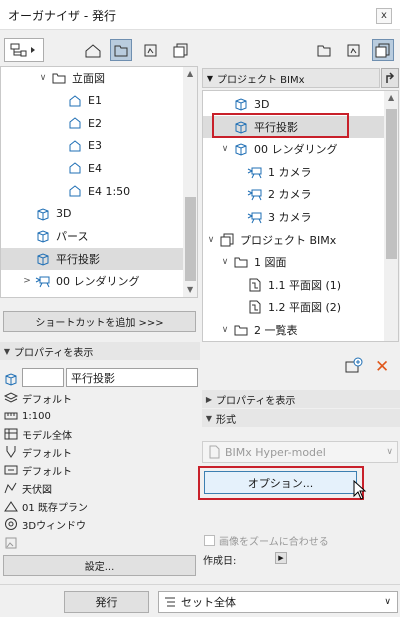  What do you see at coordinates (98, 282) in the screenshot?
I see `tree-item-label: 00 レンダリング` at bounding box center [98, 282].